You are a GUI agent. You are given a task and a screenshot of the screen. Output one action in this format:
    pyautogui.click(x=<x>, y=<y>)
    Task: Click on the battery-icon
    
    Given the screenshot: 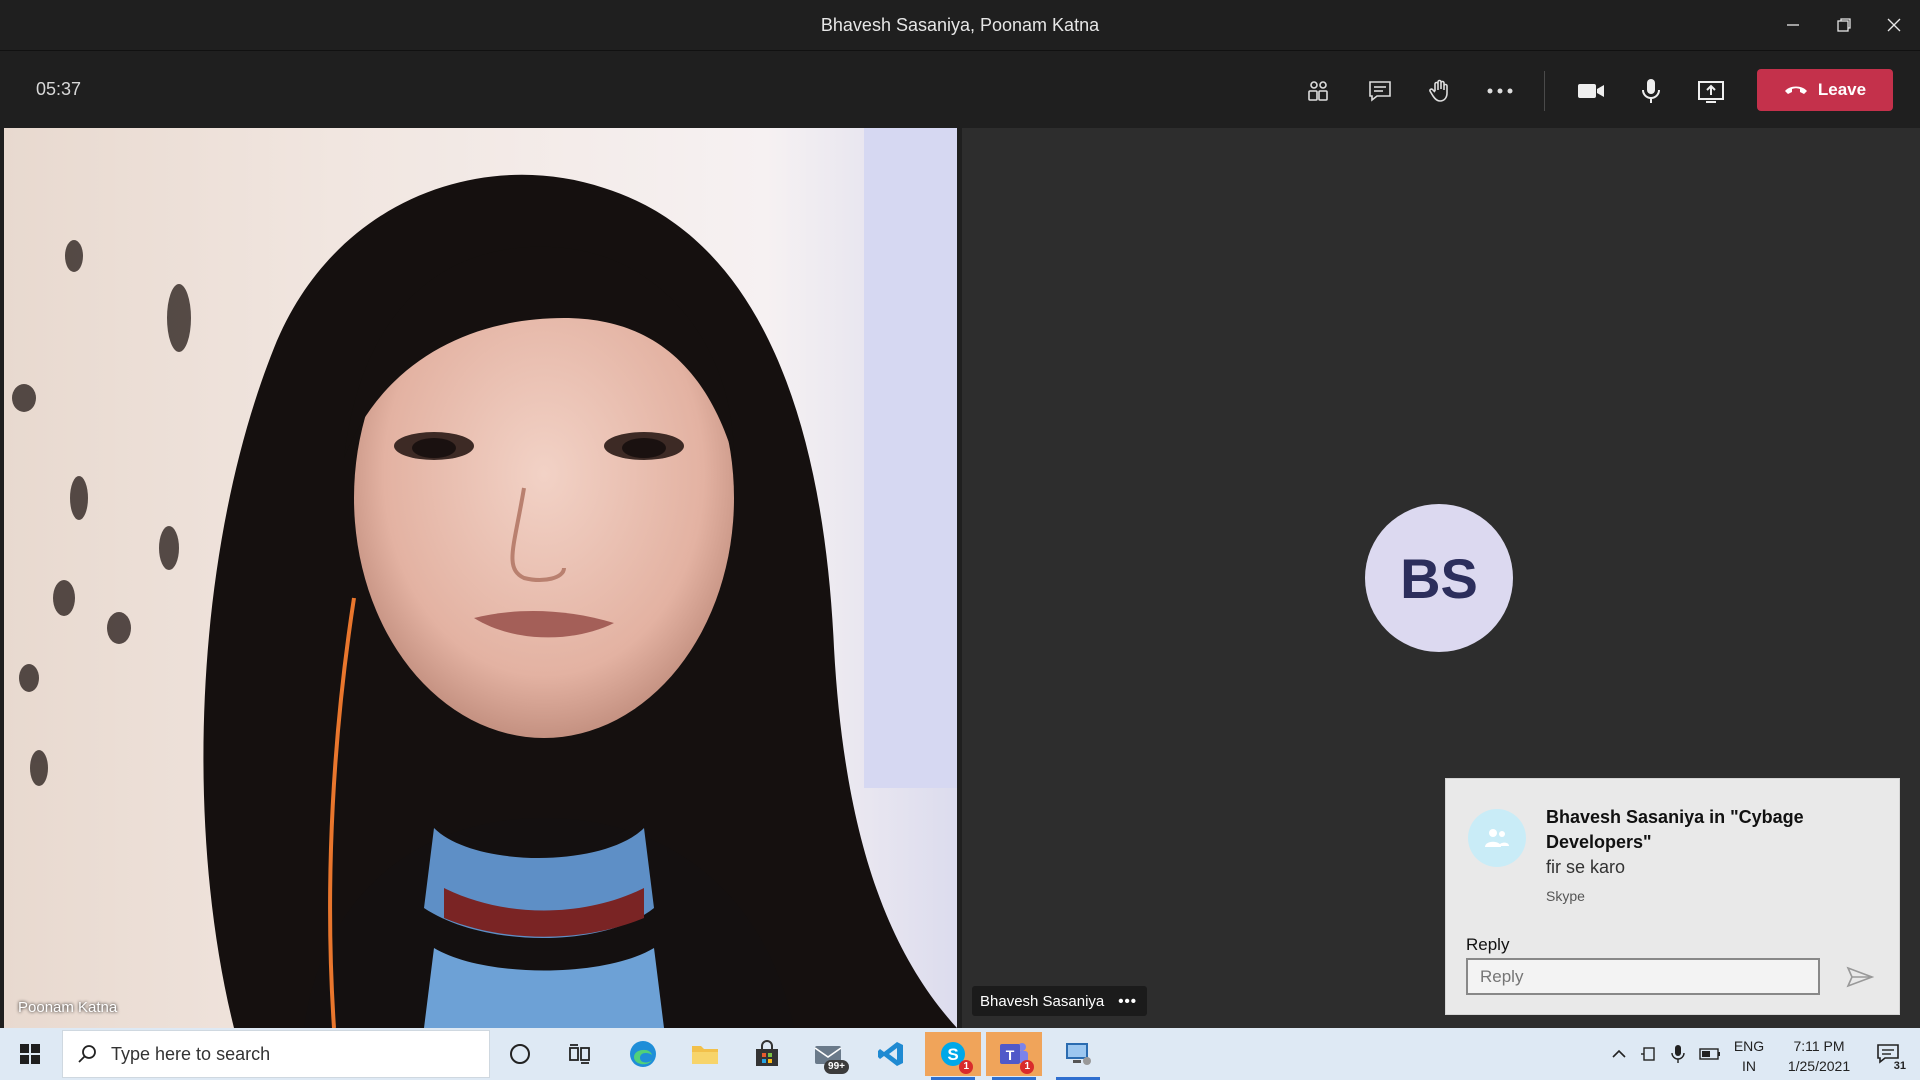 What is the action you would take?
    pyautogui.click(x=1709, y=1054)
    